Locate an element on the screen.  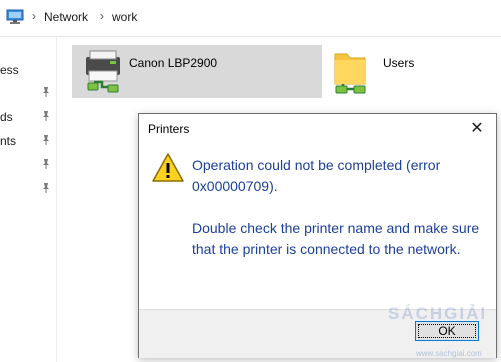
printer-name-label: Canon LBP2900 is located at coordinates (173, 63).